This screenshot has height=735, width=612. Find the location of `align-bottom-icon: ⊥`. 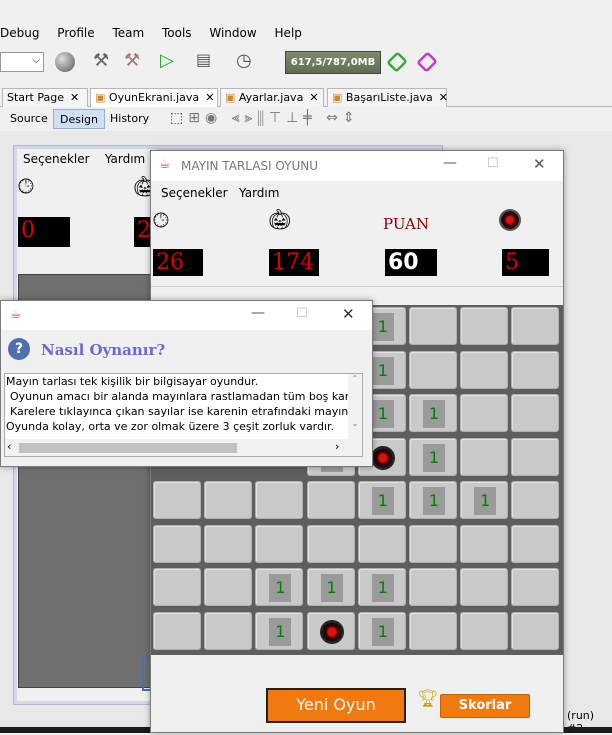

align-bottom-icon: ⊥ is located at coordinates (294, 118).